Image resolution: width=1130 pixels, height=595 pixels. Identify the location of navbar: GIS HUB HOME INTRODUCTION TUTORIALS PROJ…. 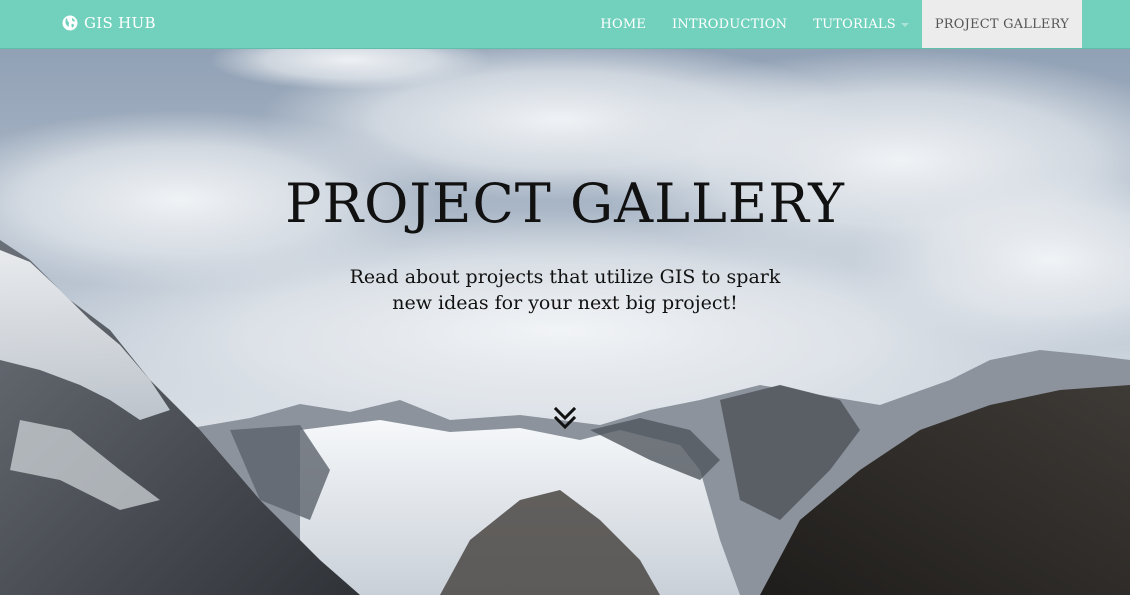
(565, 24).